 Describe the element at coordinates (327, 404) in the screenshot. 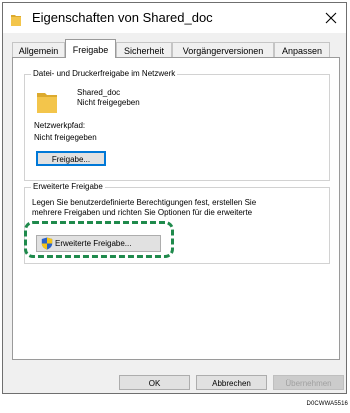

I see `figure-code: D0CWWA5516` at that location.